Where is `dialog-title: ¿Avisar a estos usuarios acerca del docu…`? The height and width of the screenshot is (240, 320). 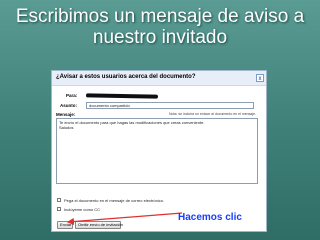 dialog-title: ¿Avisar a estos usuarios acerca del docu… is located at coordinates (126, 77).